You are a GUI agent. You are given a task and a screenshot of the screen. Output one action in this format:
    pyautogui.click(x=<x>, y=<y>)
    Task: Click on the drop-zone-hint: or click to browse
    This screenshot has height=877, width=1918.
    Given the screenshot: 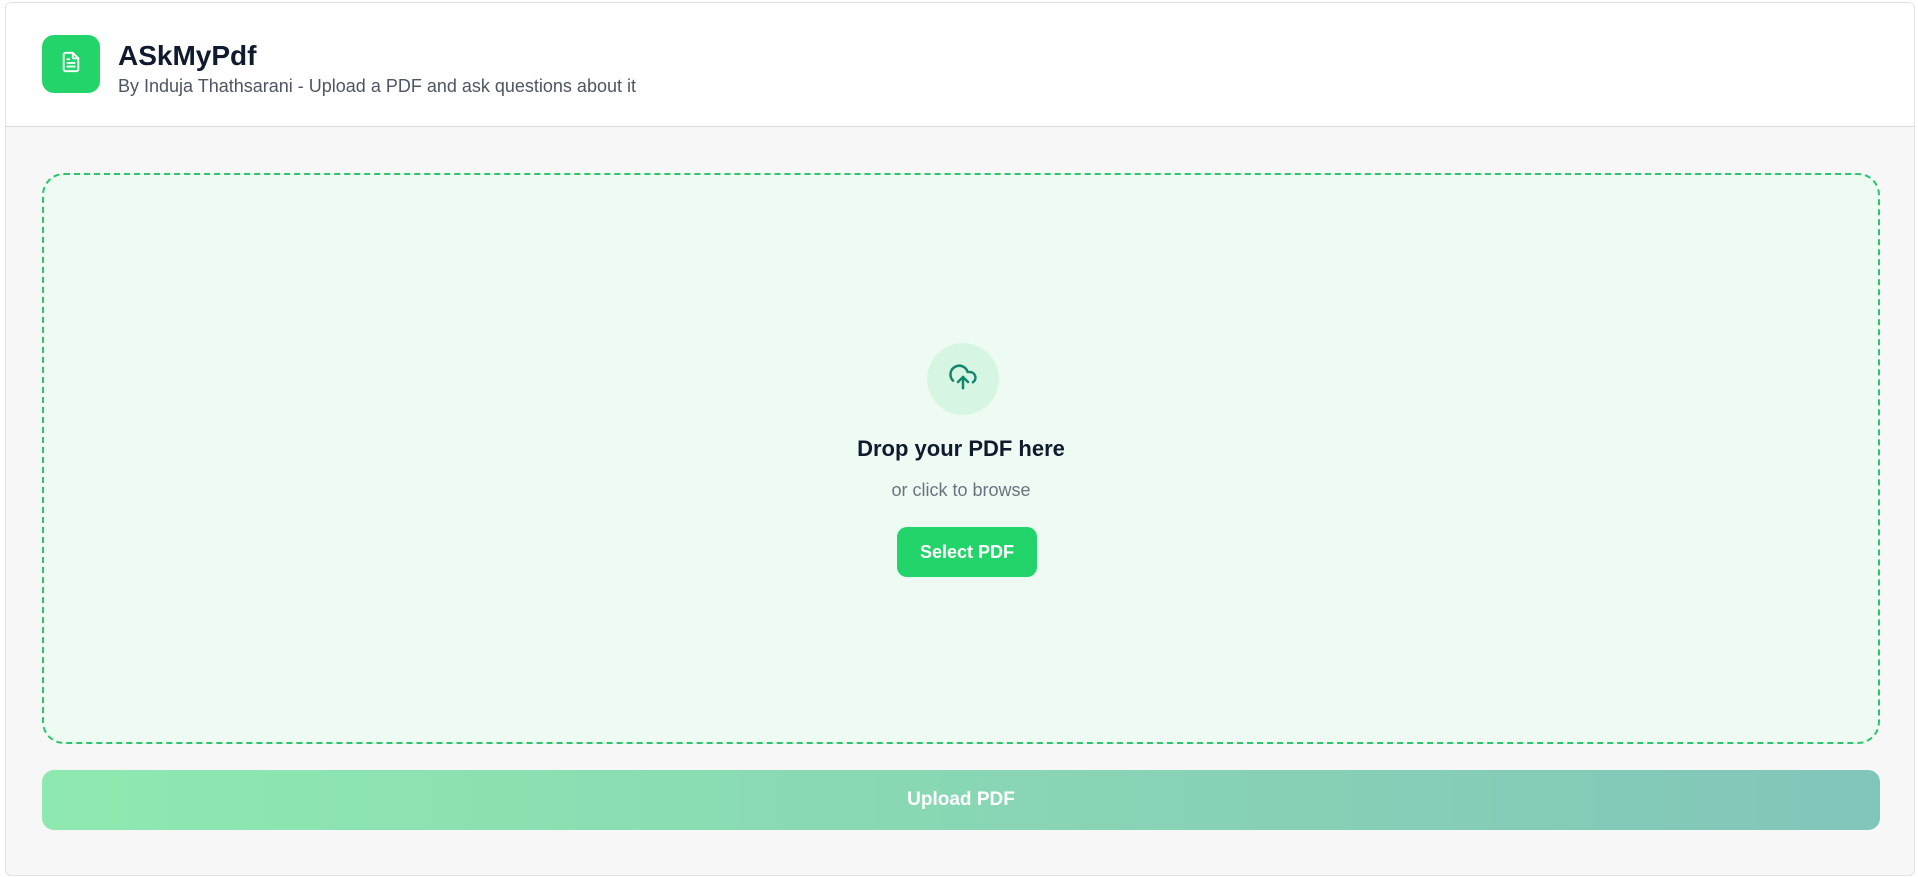 What is the action you would take?
    pyautogui.click(x=961, y=490)
    